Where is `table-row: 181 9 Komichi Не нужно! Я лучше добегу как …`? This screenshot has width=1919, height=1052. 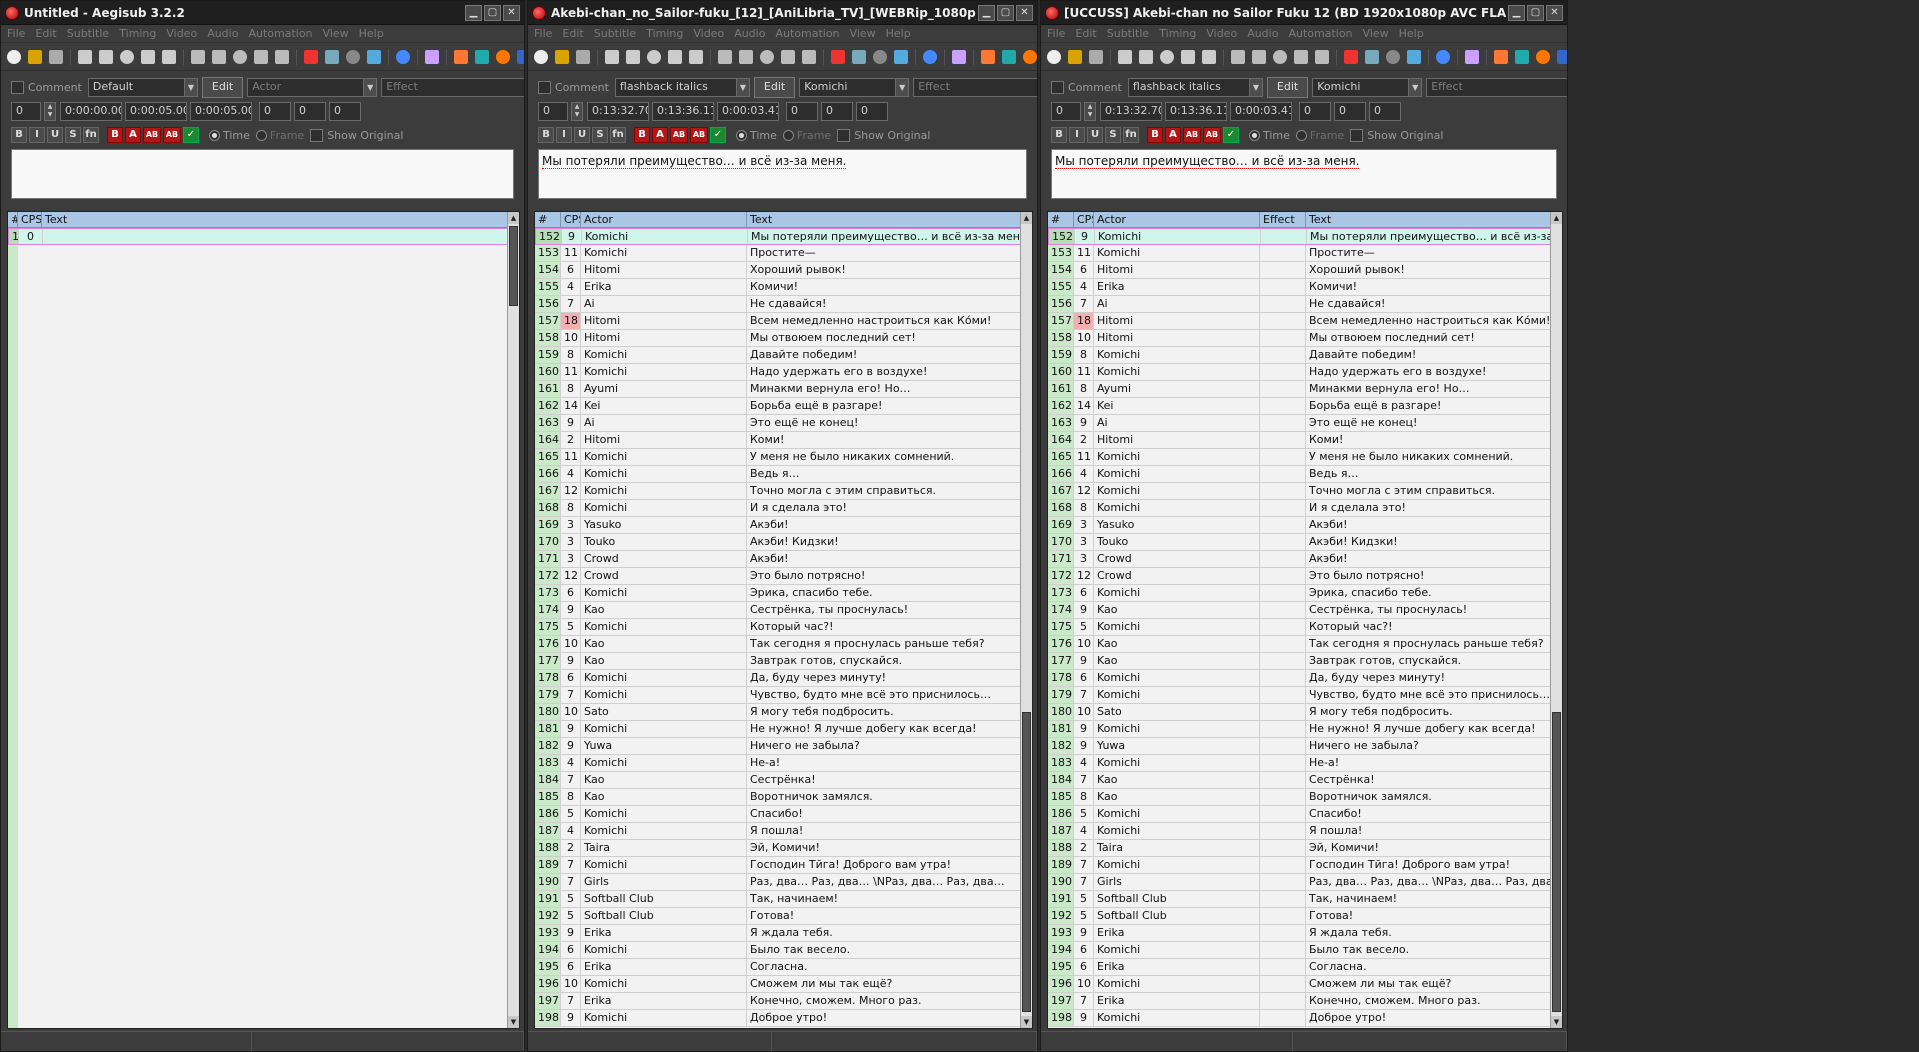
table-row: 181 9 Komichi Не нужно! Я лучше добегу как … is located at coordinates (783, 729).